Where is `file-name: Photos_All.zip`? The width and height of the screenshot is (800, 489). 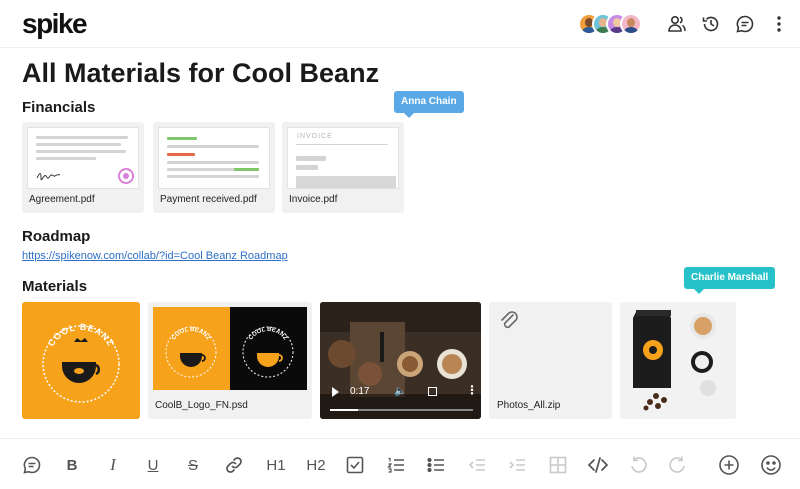
file-name: Photos_All.zip is located at coordinates (529, 405).